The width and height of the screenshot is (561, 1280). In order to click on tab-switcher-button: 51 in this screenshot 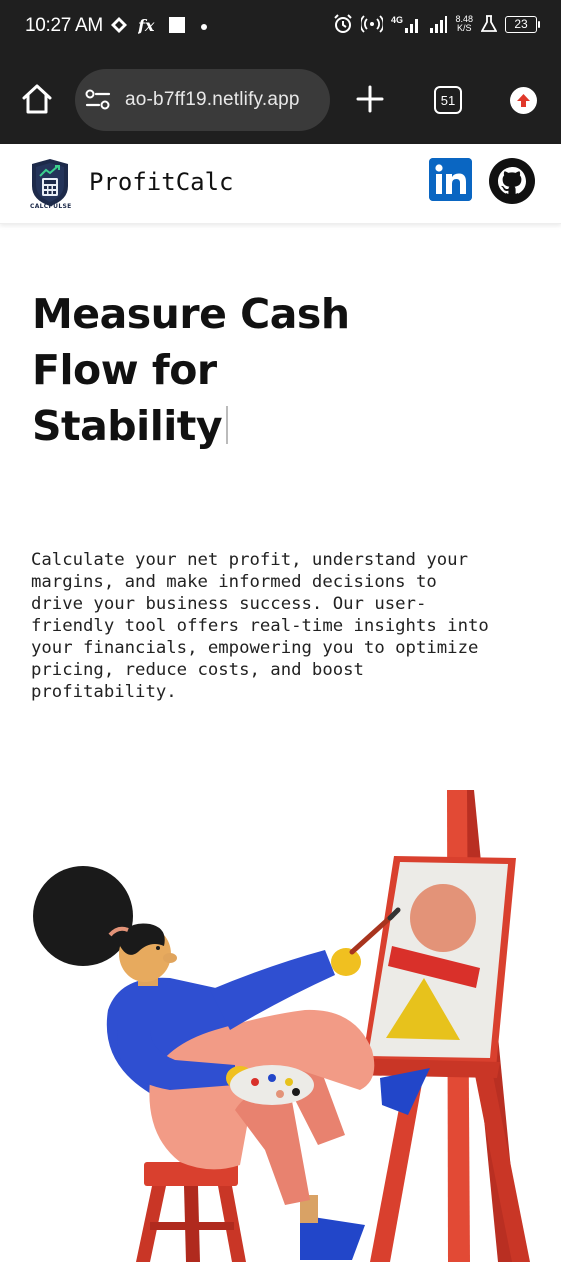, I will do `click(448, 100)`.